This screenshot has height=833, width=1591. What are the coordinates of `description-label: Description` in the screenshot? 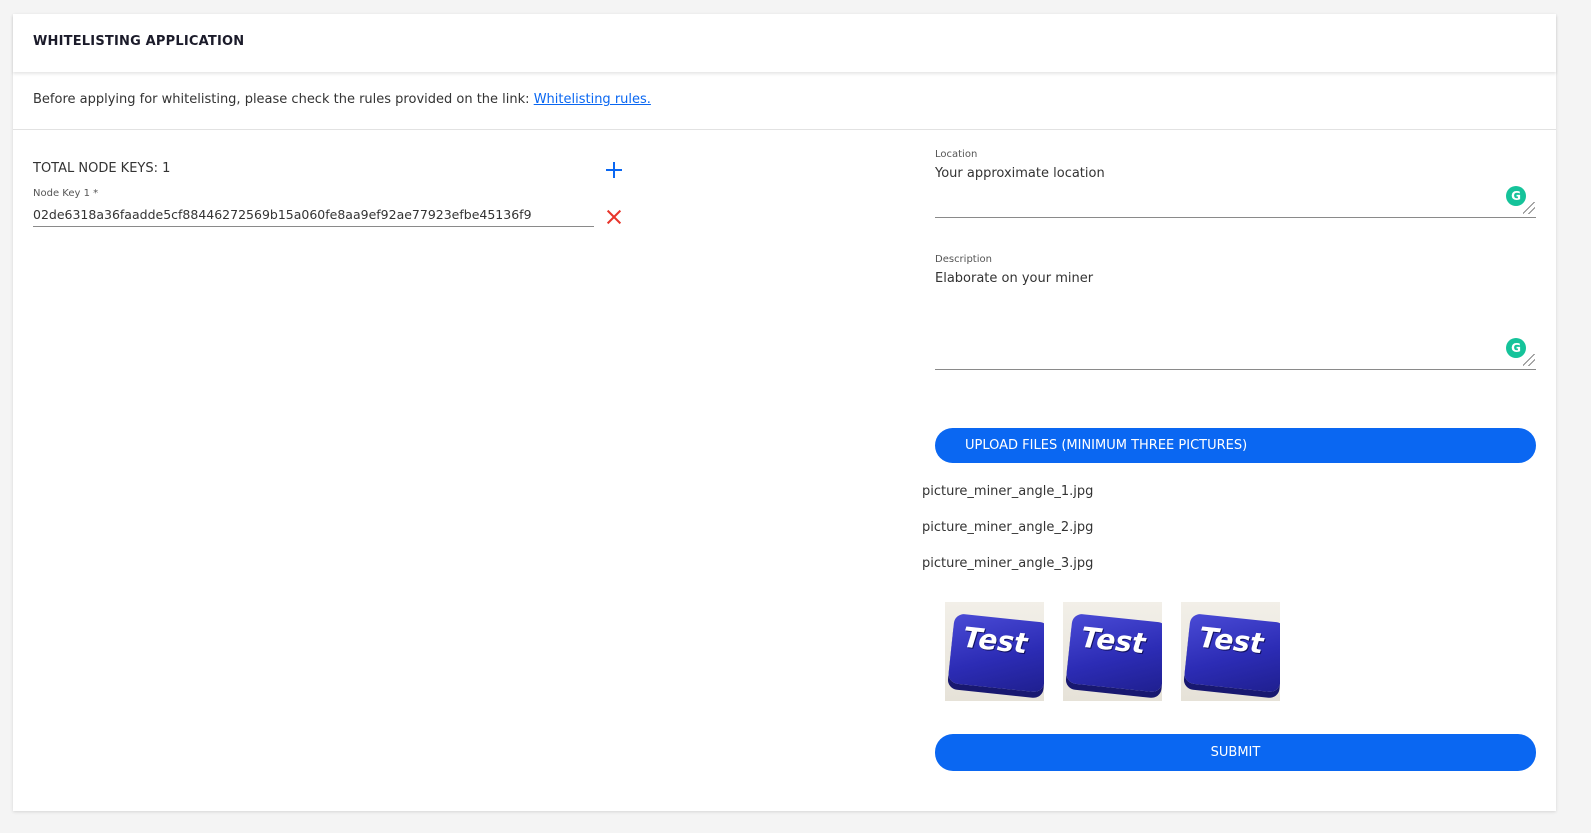 It's located at (963, 259).